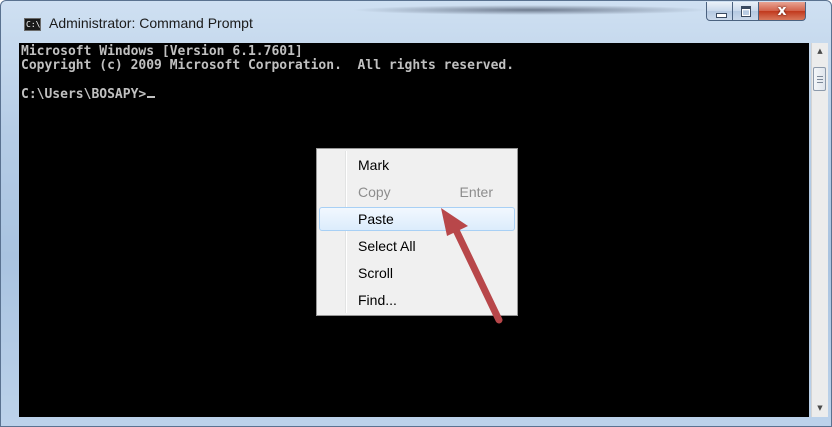 The height and width of the screenshot is (427, 832). Describe the element at coordinates (476, 192) in the screenshot. I see `menu-item-shortcut: Enter` at that location.